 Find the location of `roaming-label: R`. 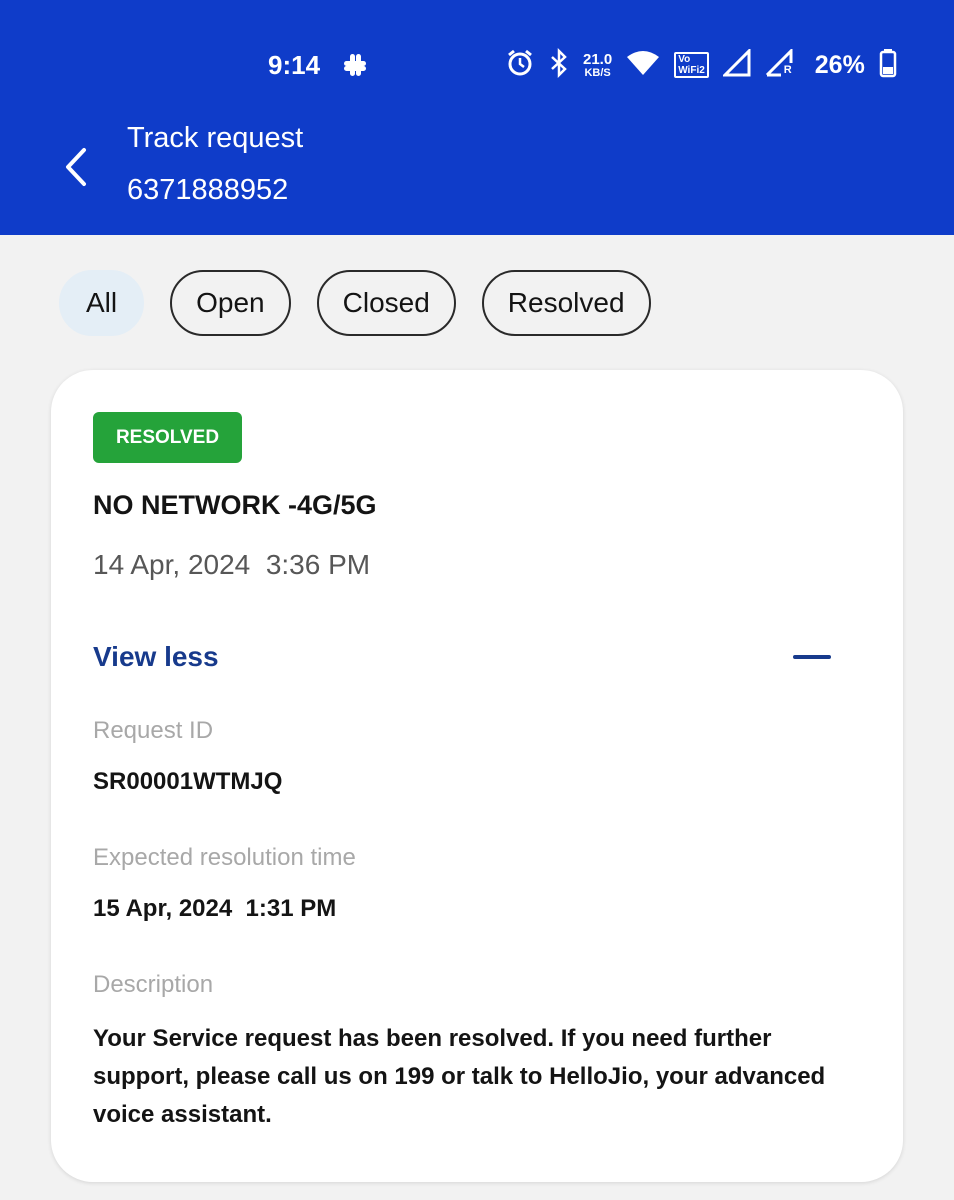

roaming-label: R is located at coordinates (787, 69).